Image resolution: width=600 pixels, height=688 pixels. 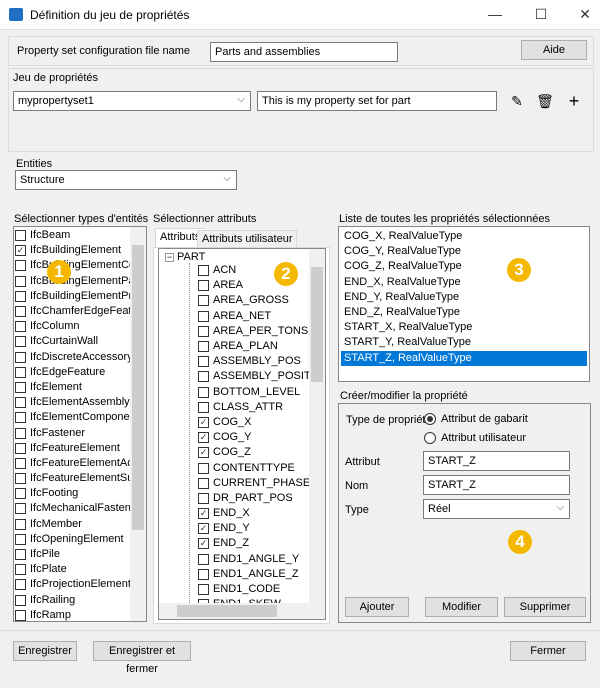 What do you see at coordinates (261, 331) in the screenshot?
I see `attribute-item: AREA_PER_TONS` at bounding box center [261, 331].